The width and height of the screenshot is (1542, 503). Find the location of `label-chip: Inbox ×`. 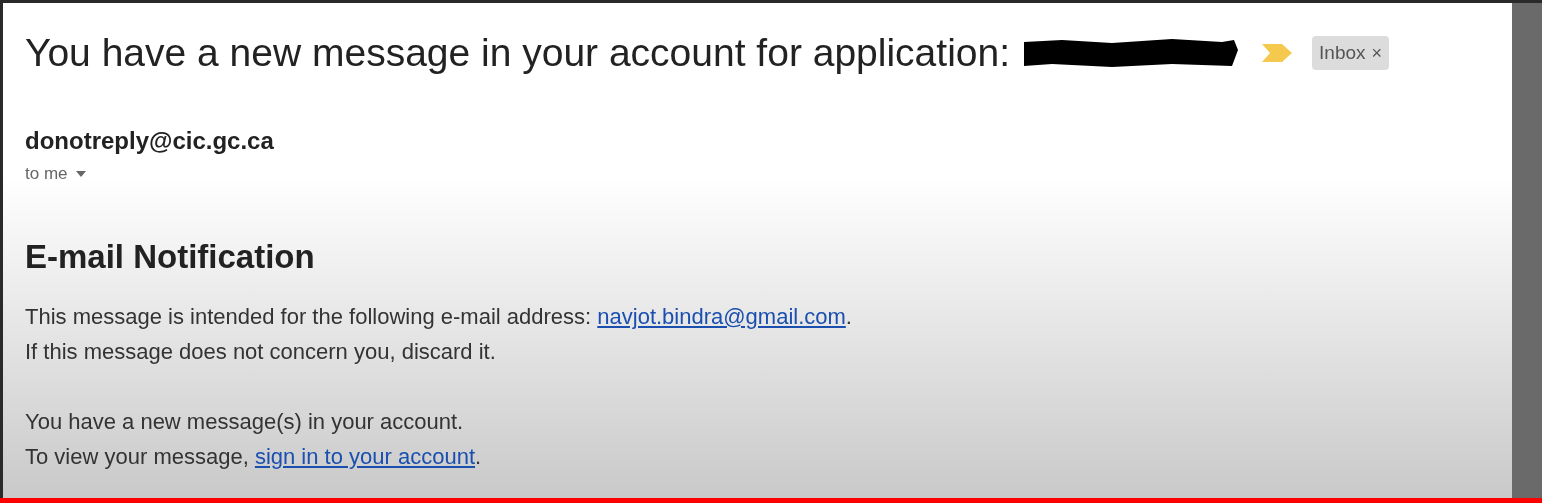

label-chip: Inbox × is located at coordinates (1351, 53).